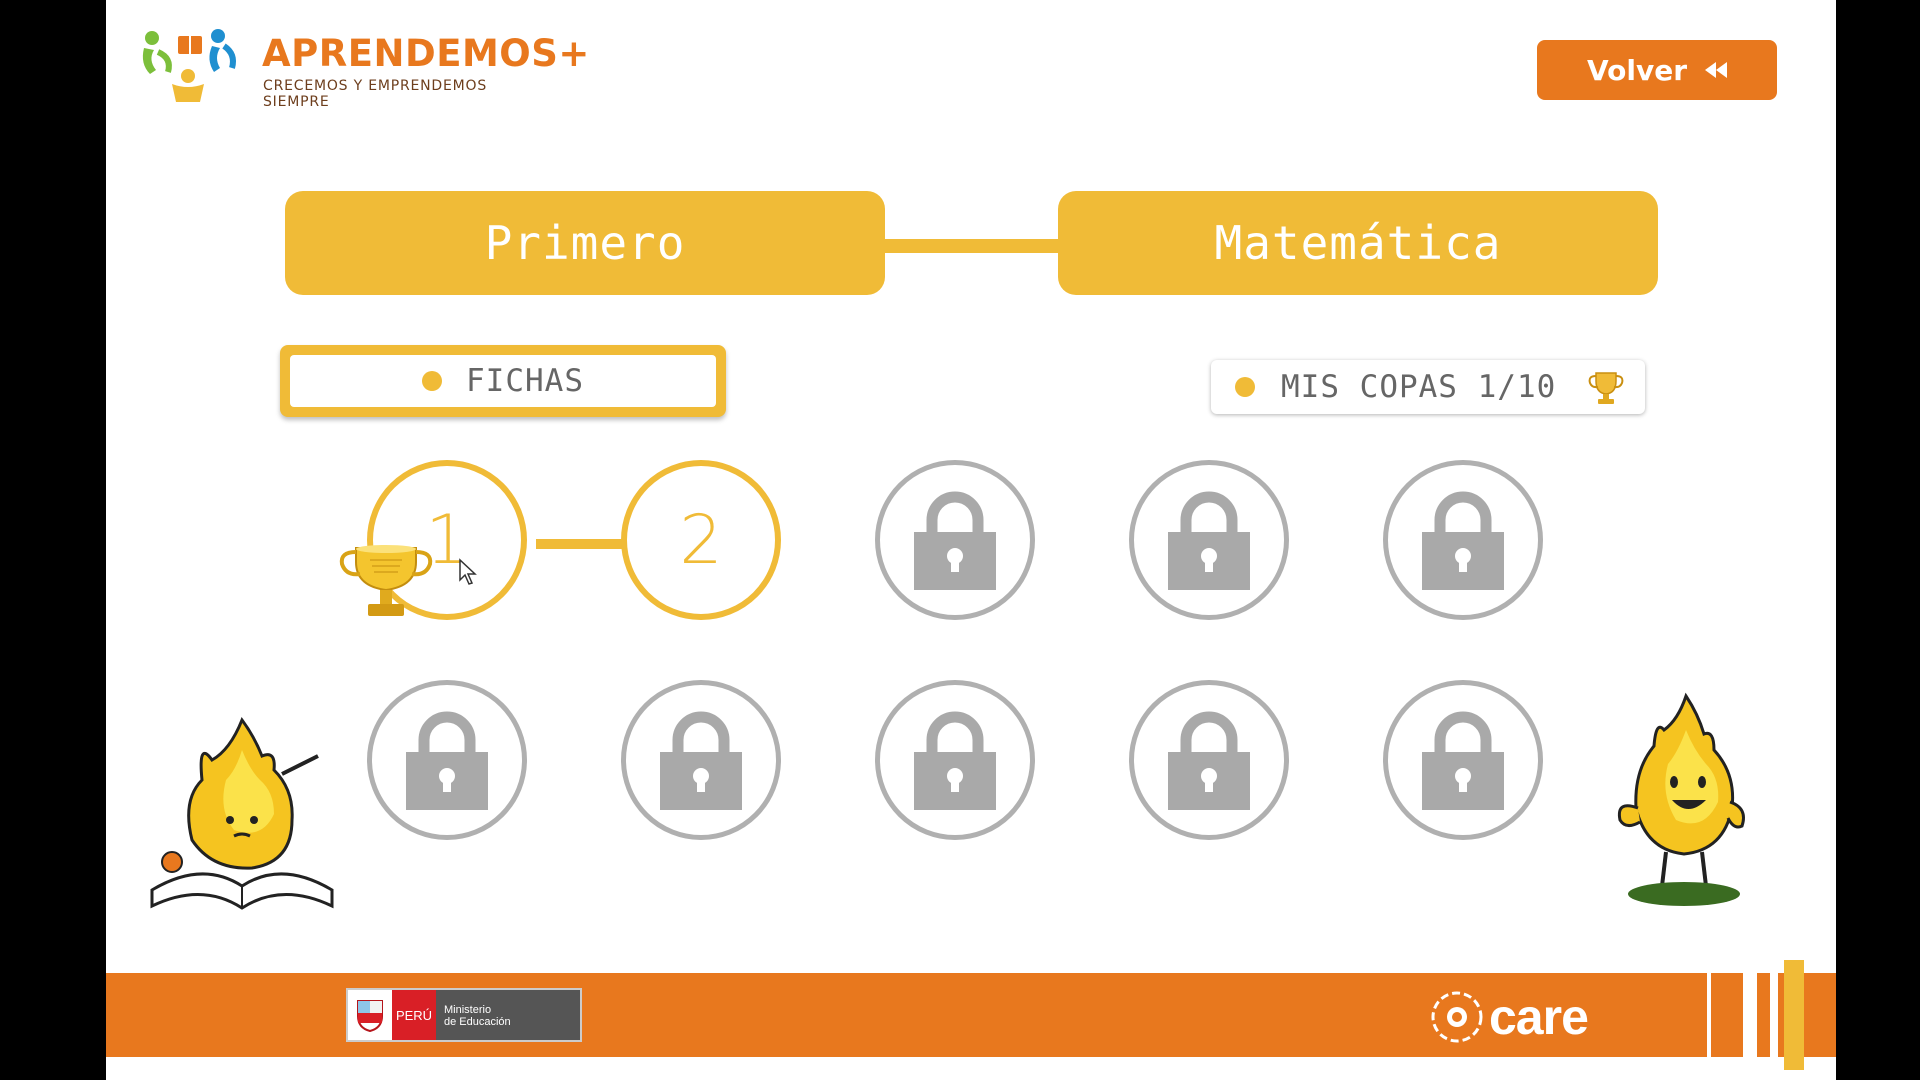  I want to click on tab-mis-copas-label: MIS COPAS 1/10, so click(1419, 387).